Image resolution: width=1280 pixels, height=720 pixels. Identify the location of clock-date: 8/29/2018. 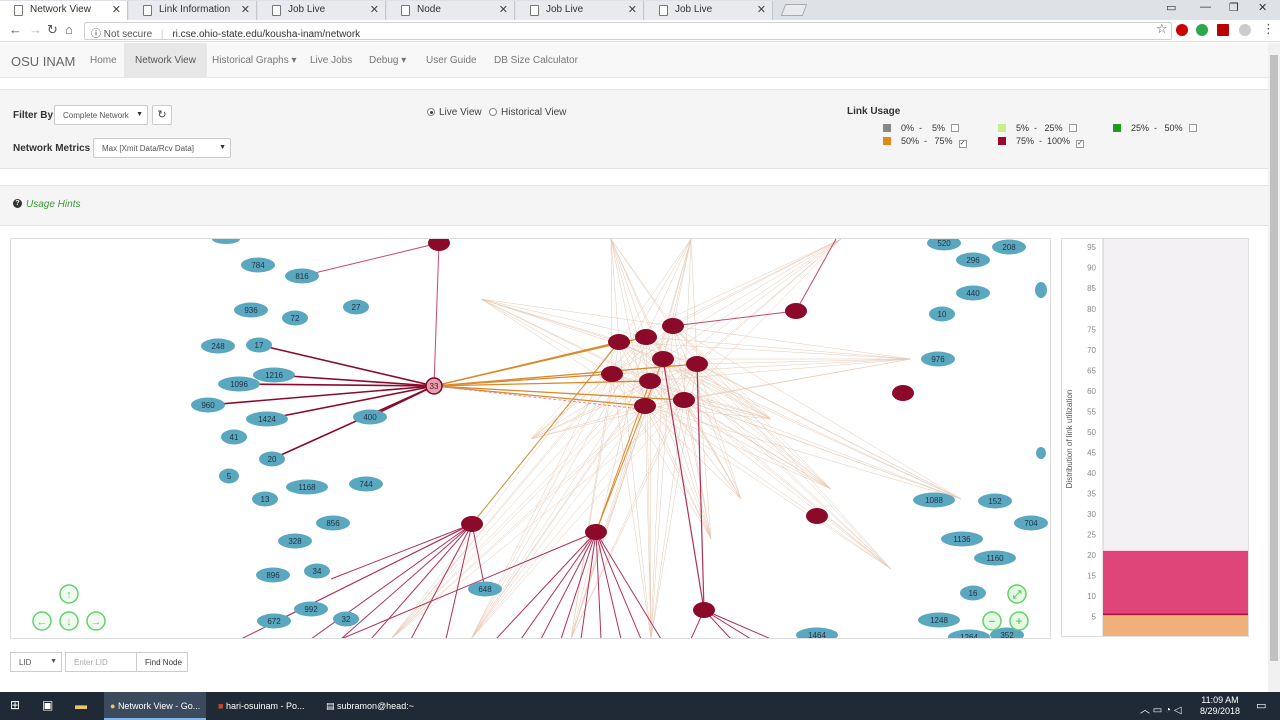
(1219, 711).